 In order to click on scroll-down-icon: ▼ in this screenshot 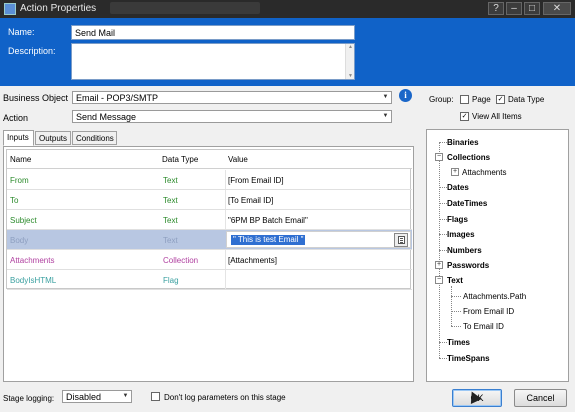, I will do `click(350, 76)`.